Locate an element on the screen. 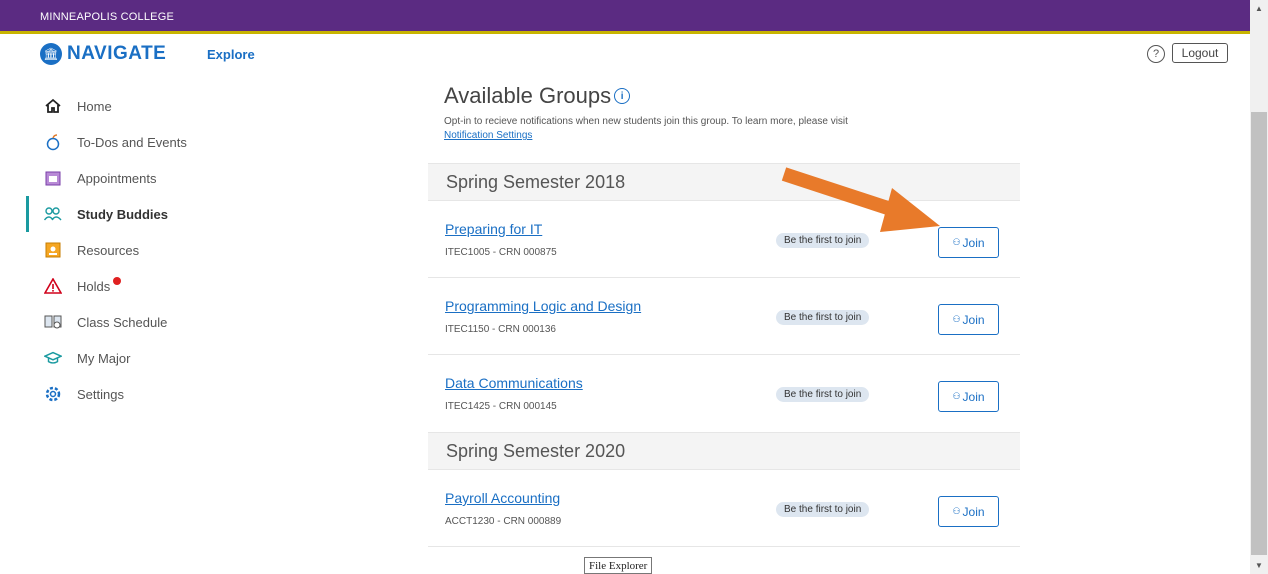 The image size is (1268, 574). sidebar-item-study-buddies: Study Buddies is located at coordinates (156, 214).